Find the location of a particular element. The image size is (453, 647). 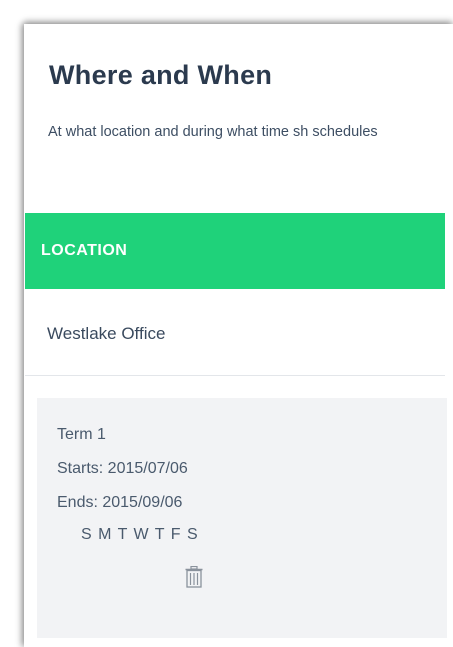

term-end-date: Ends: 2015/09/06 is located at coordinates (120, 502).